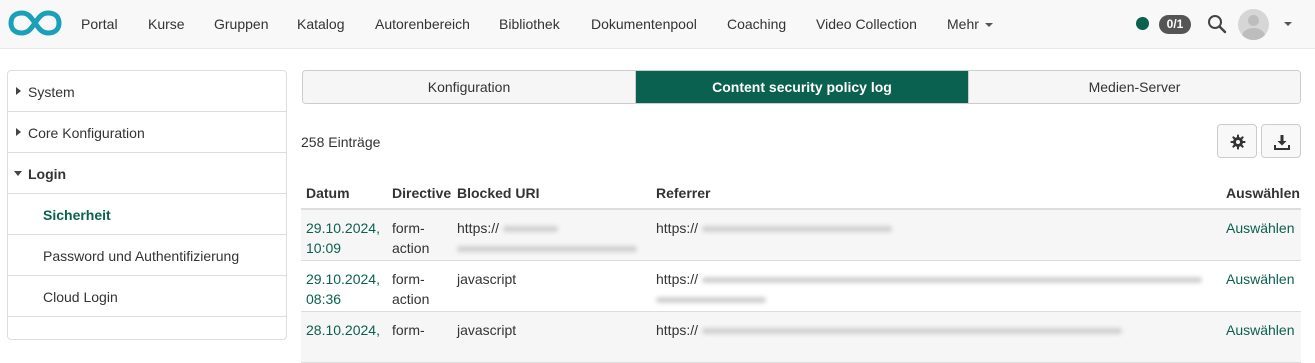 The width and height of the screenshot is (1315, 363). I want to click on user-menu-chevron-down-icon, so click(1288, 24).